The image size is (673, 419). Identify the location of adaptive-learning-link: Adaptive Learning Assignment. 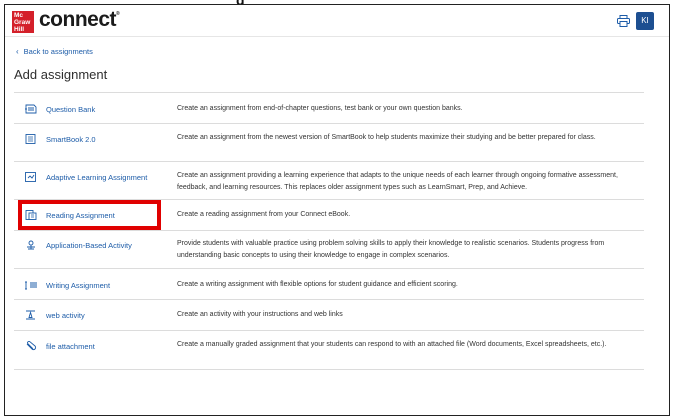
(85, 177).